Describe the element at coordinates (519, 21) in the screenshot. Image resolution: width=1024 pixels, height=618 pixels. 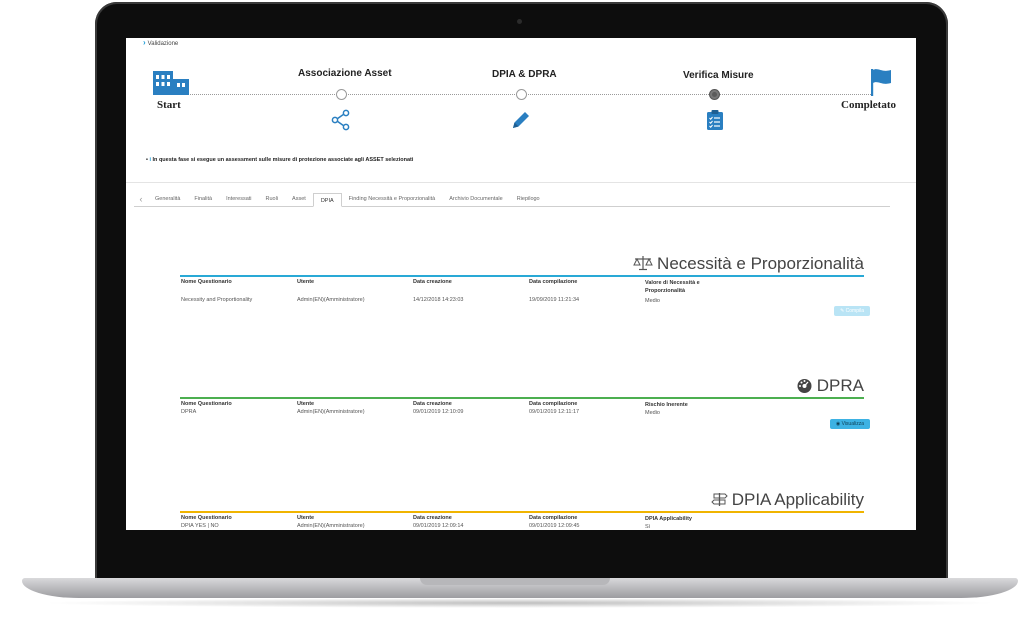
I see `webcam` at that location.